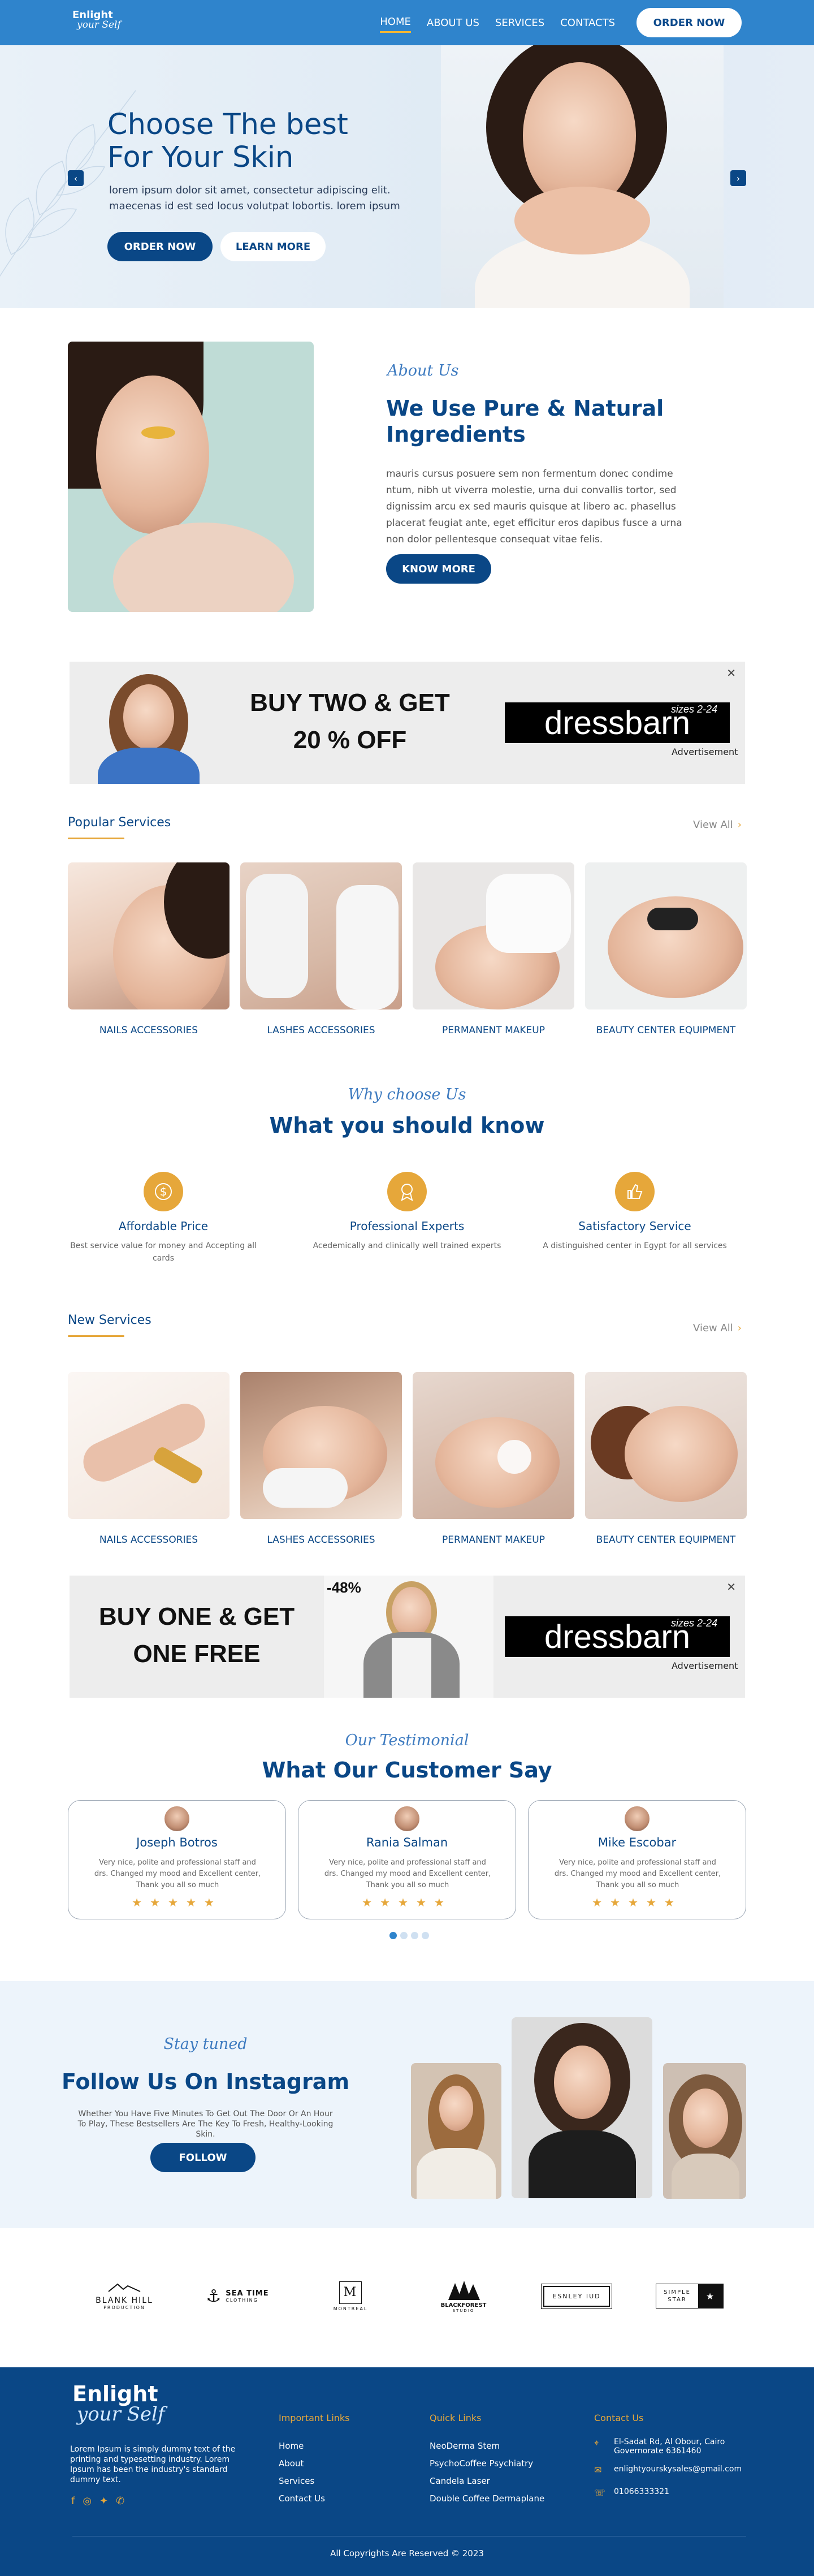 The image size is (814, 2576). I want to click on new-service-photo-permanent-makeup, so click(493, 1446).